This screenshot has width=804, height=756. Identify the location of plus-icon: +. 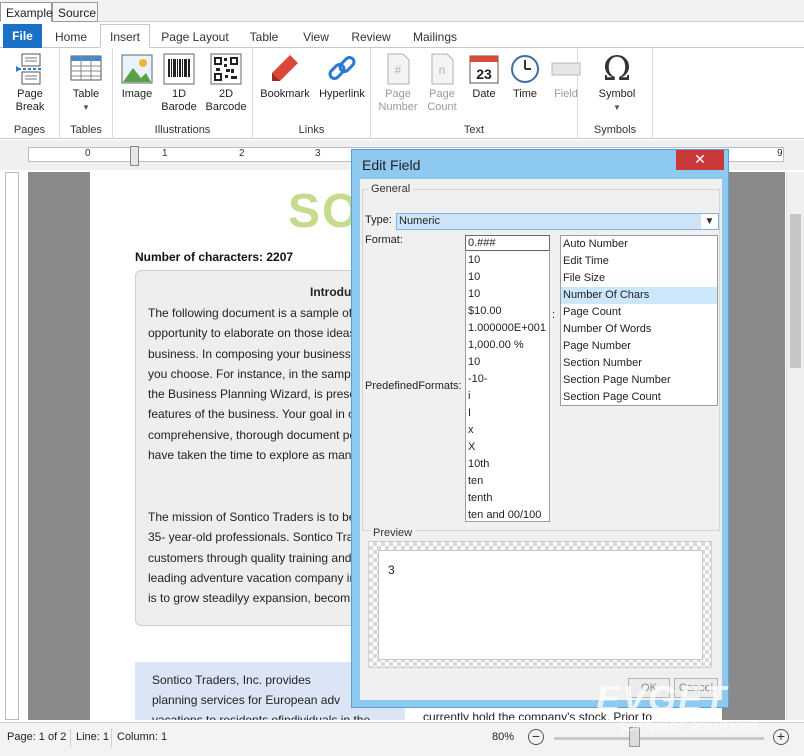
(781, 736).